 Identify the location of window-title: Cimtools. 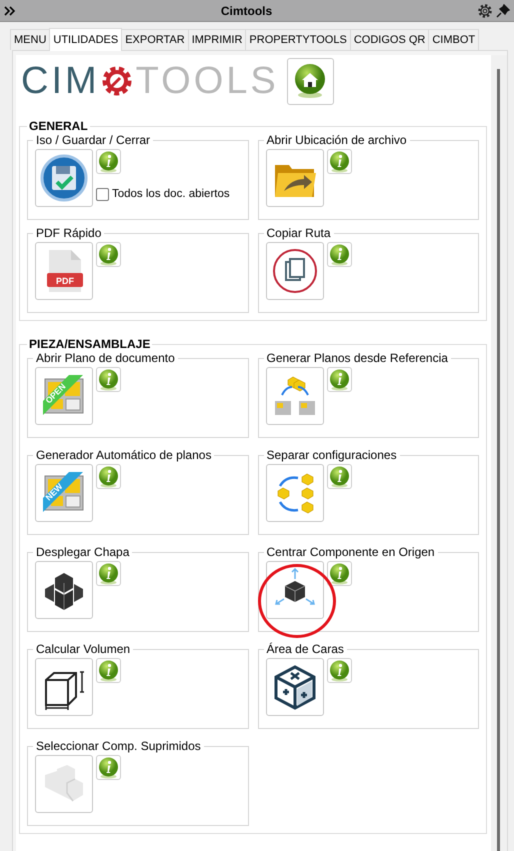
(247, 11).